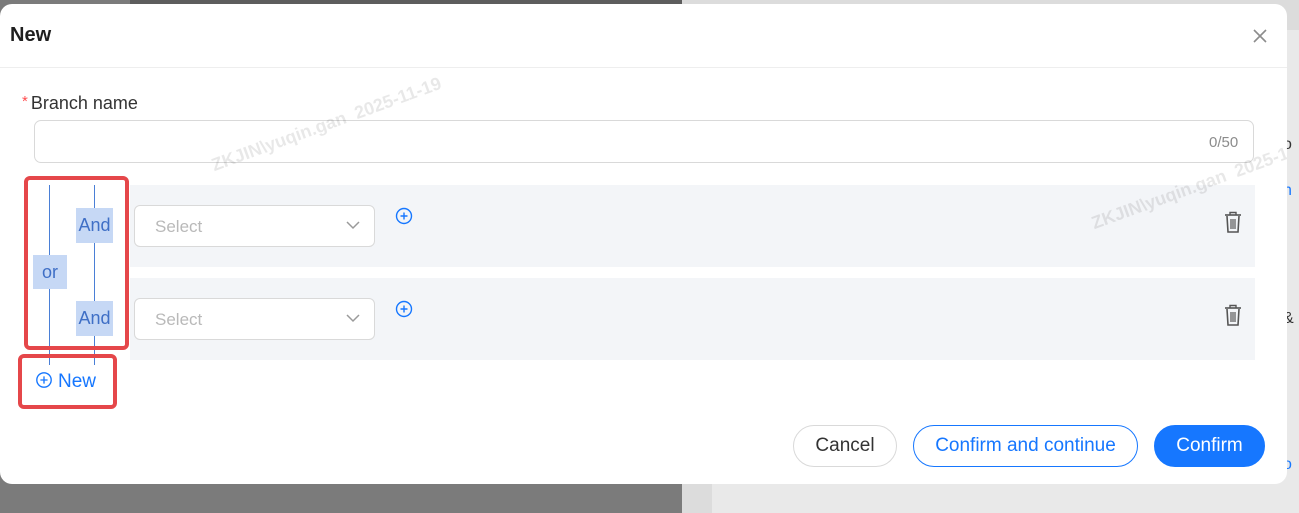 The width and height of the screenshot is (1299, 513). What do you see at coordinates (76, 263) in the screenshot?
I see `highlight-box` at bounding box center [76, 263].